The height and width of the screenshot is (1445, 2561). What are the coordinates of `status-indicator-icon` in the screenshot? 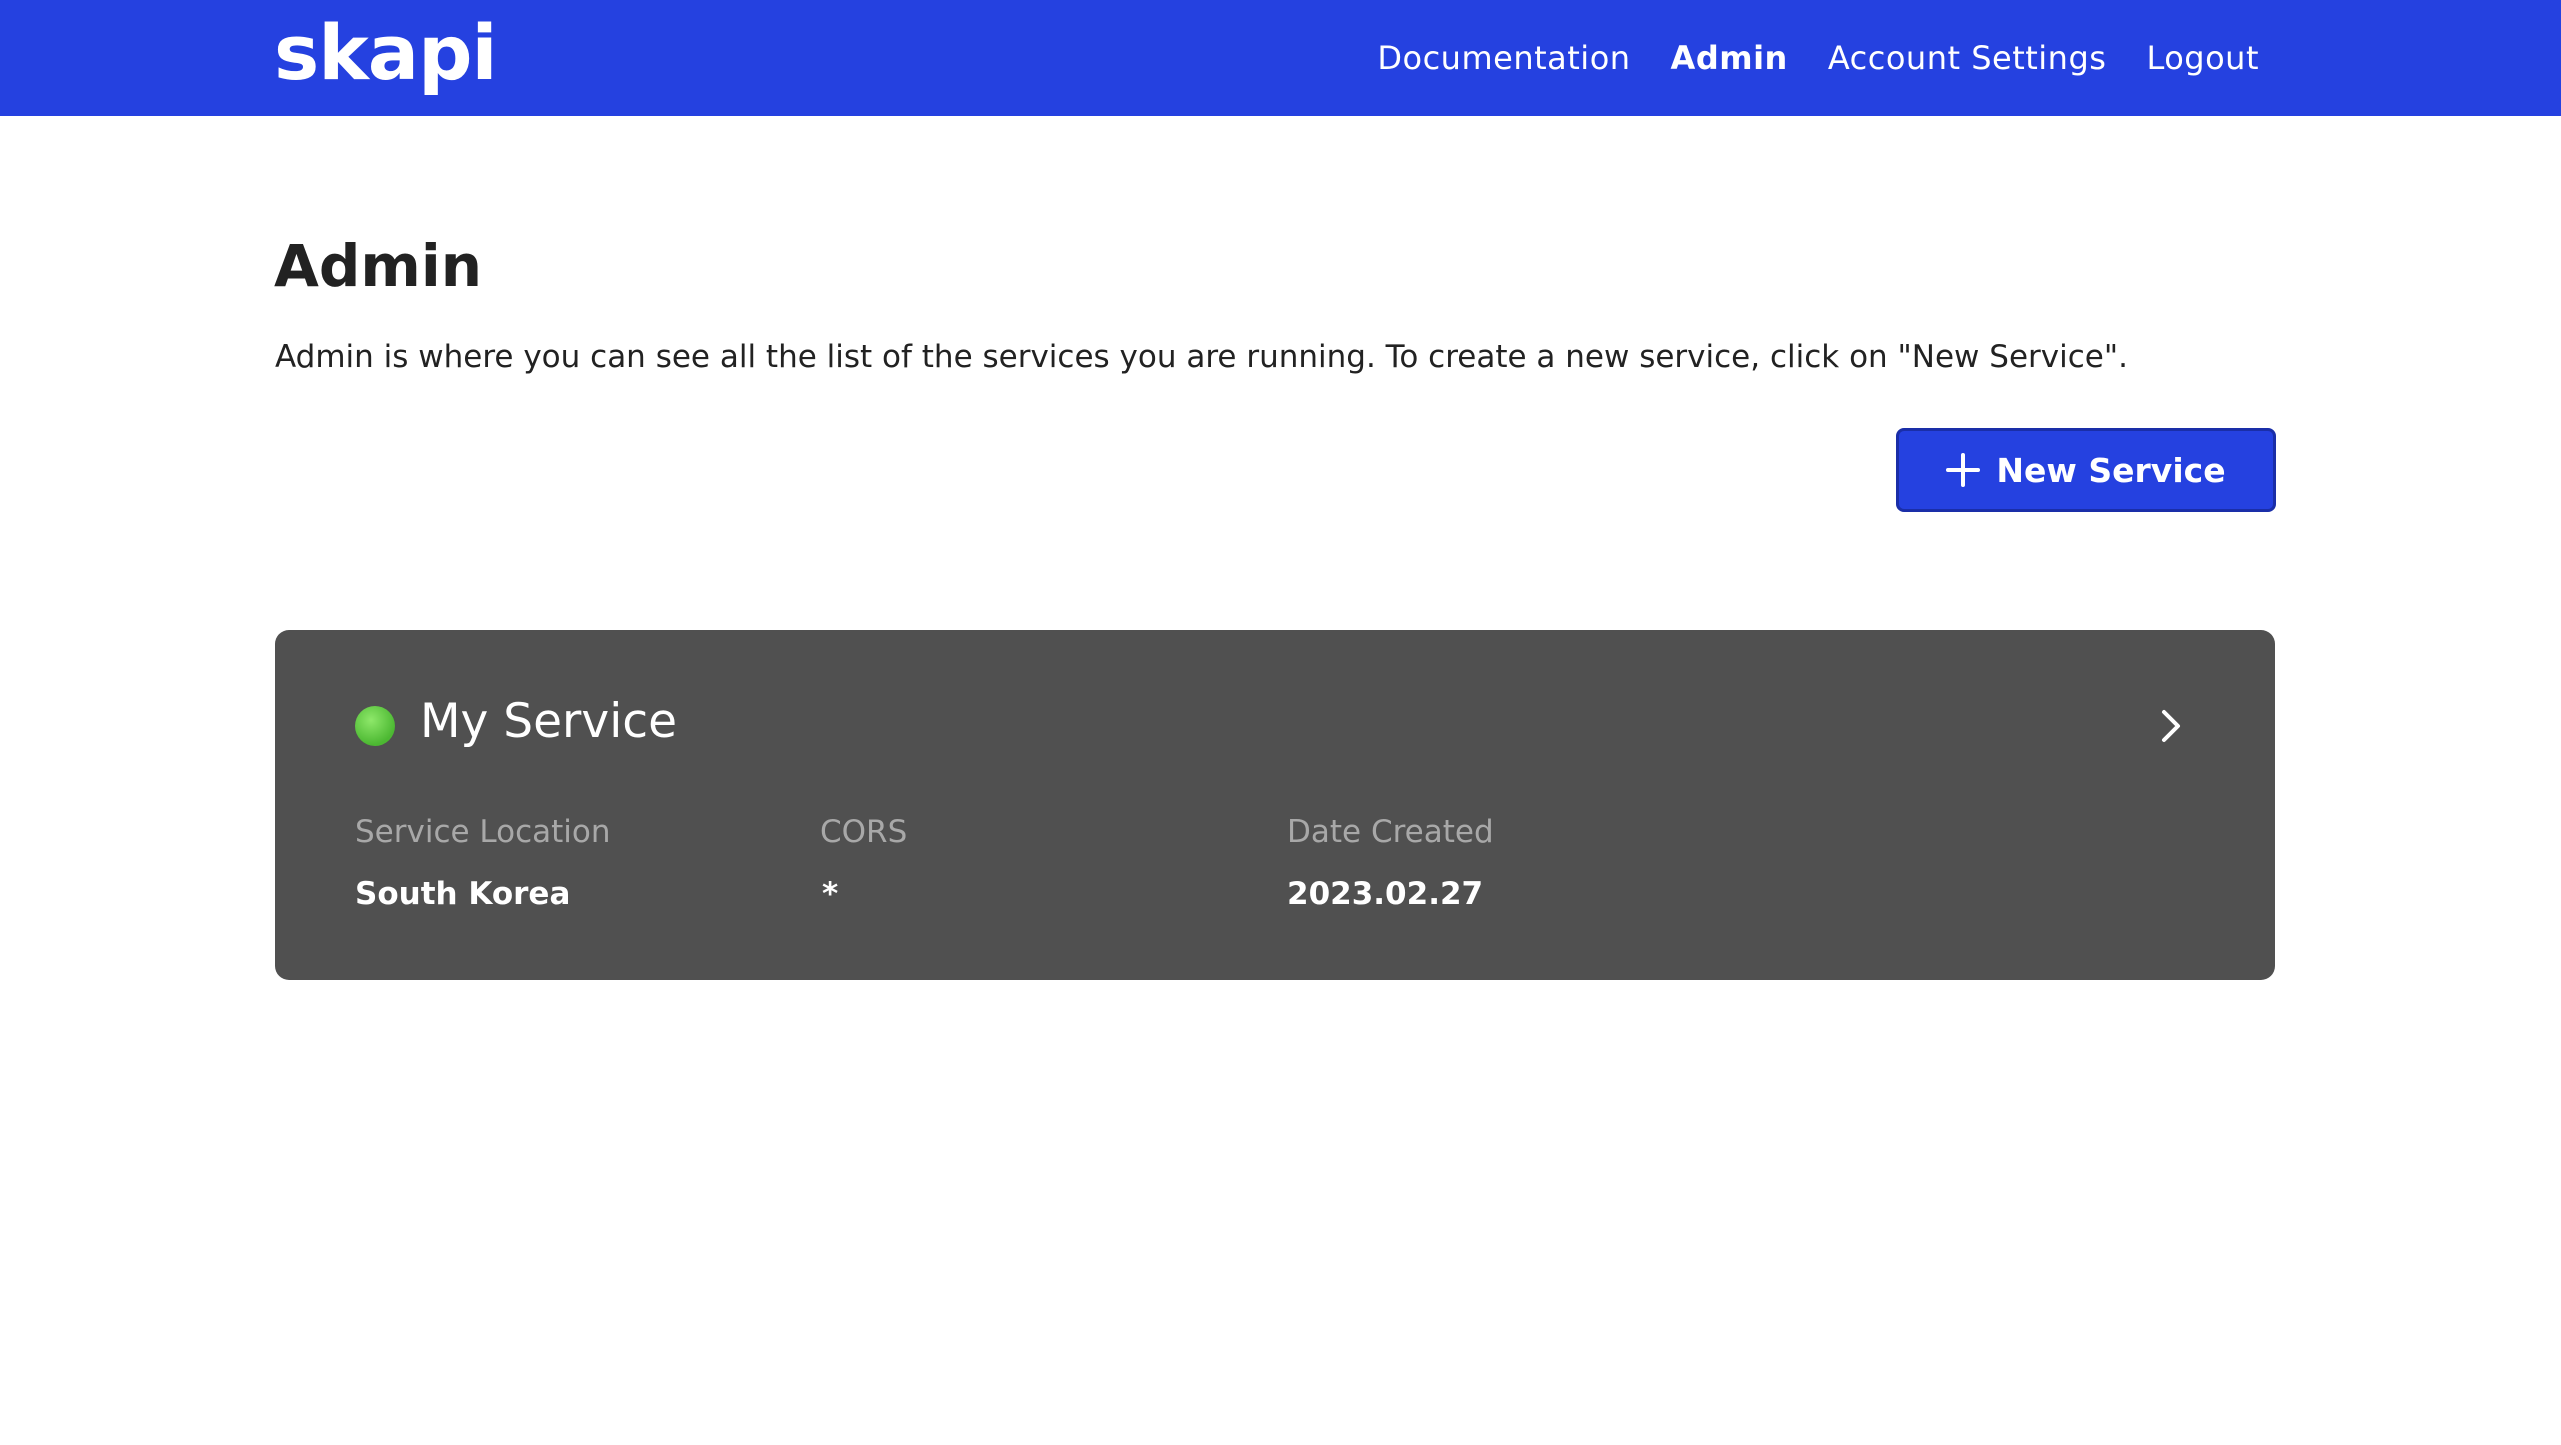 It's located at (375, 726).